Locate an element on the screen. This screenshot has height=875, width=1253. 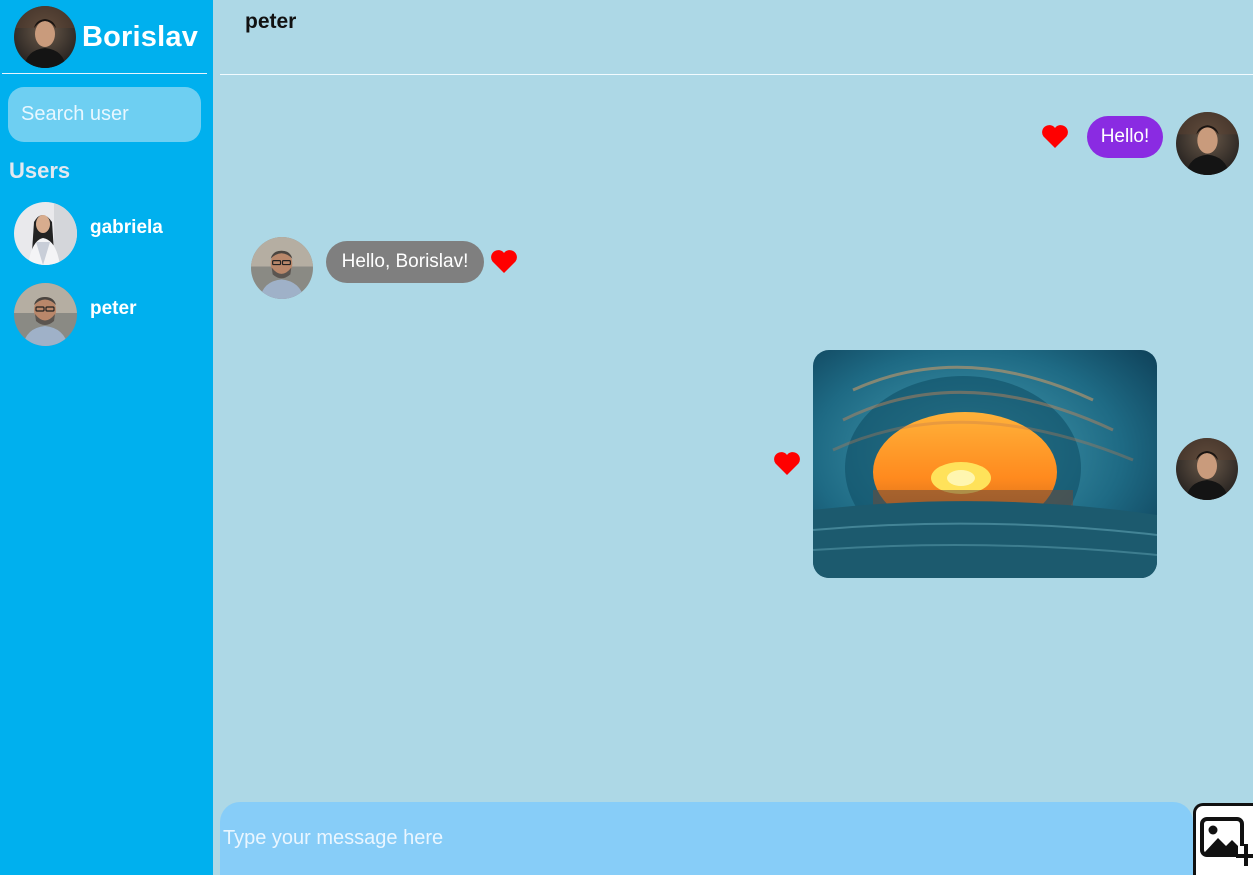
sidebar-user-gabriela: gabriela is located at coordinates (88, 233).